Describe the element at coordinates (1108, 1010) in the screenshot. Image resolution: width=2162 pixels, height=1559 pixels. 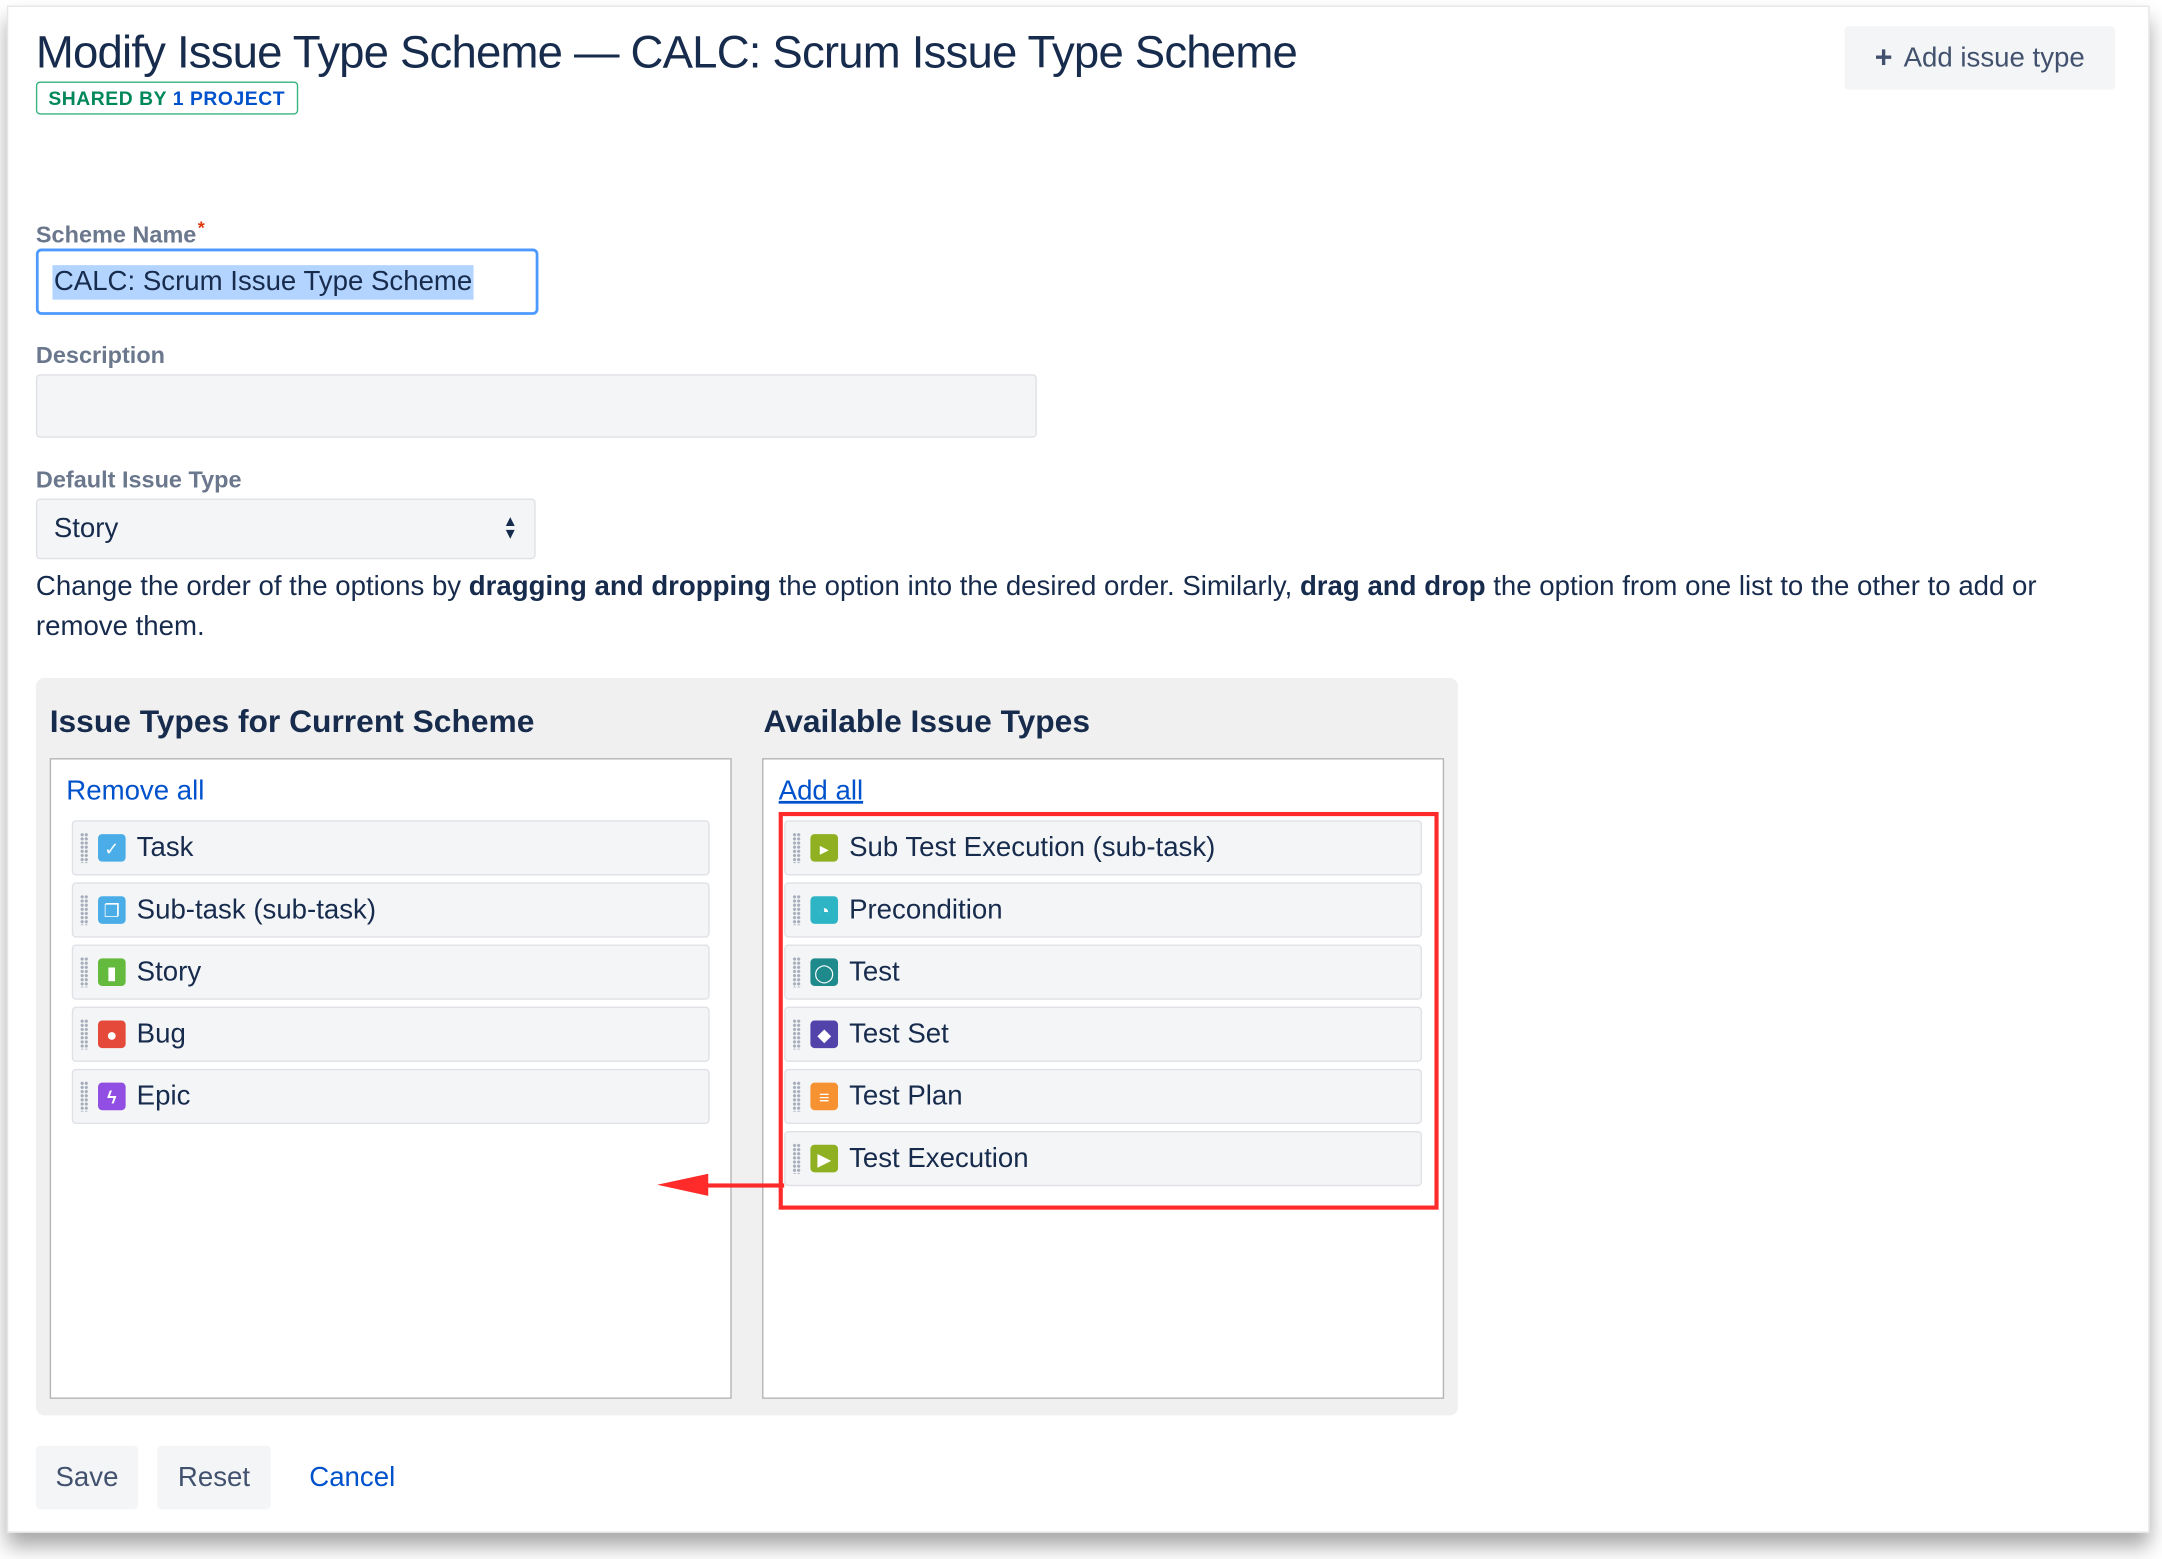
I see `highlight-annotation` at that location.